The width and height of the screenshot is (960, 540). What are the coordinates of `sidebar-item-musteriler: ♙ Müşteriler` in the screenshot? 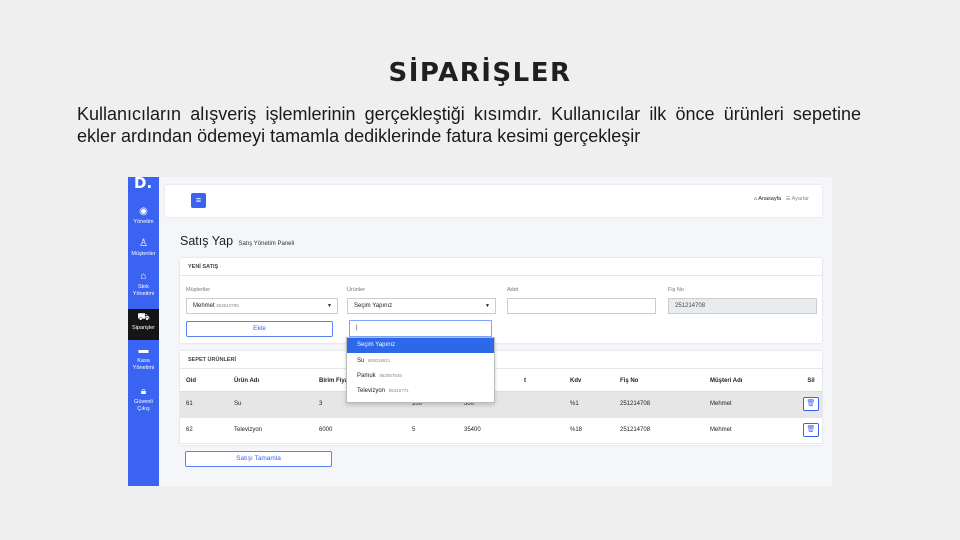 It's located at (143, 248).